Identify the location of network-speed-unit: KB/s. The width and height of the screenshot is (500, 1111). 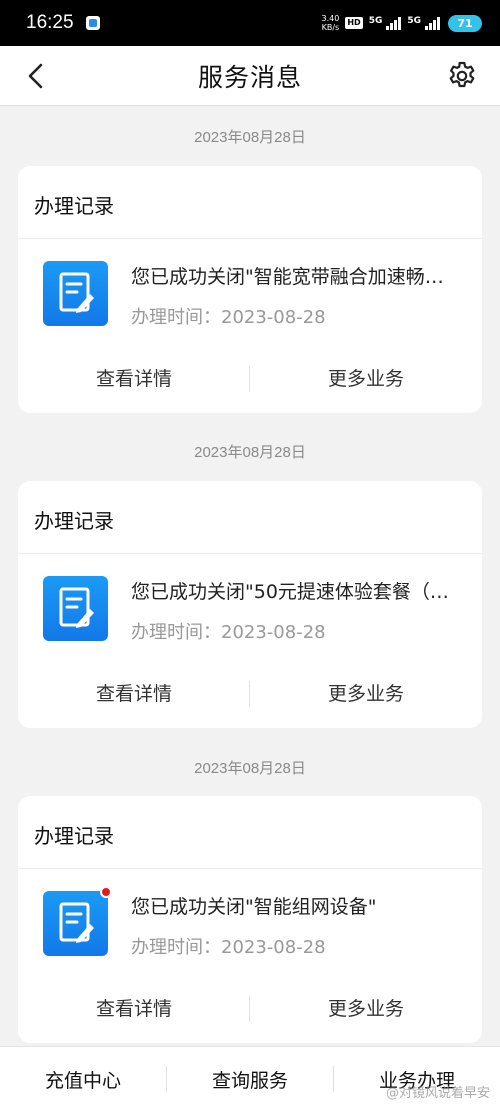
(330, 27).